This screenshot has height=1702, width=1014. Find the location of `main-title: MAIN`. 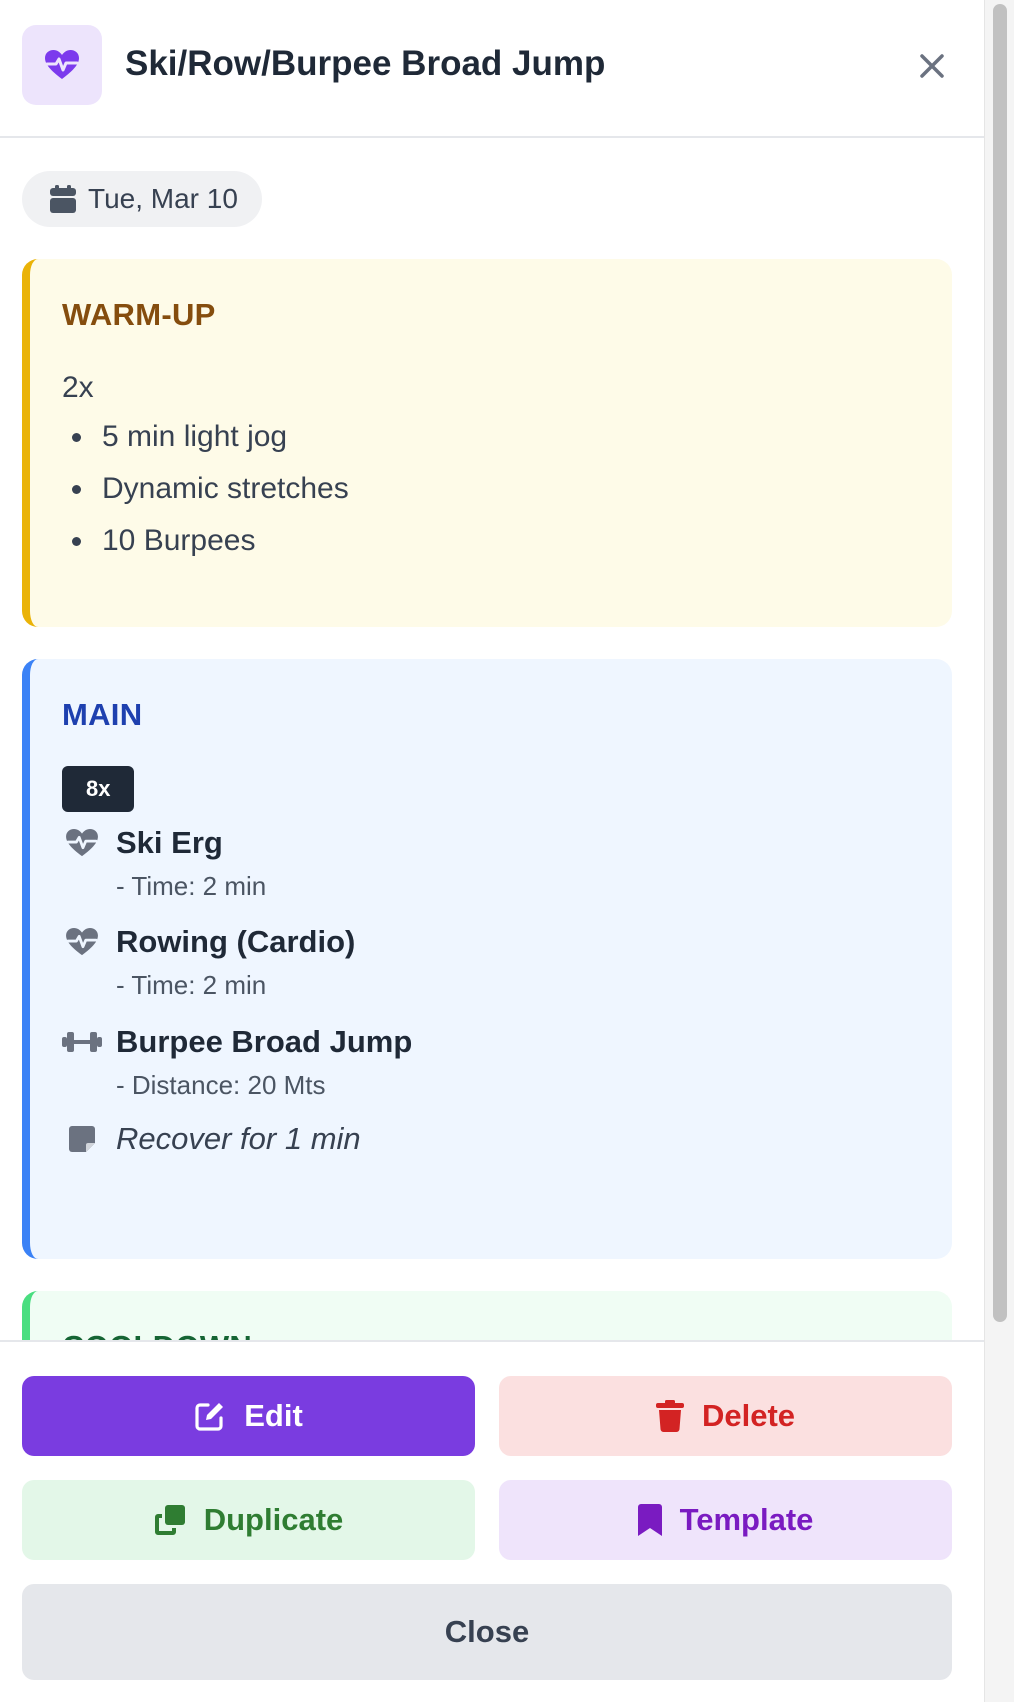

main-title: MAIN is located at coordinates (102, 714).